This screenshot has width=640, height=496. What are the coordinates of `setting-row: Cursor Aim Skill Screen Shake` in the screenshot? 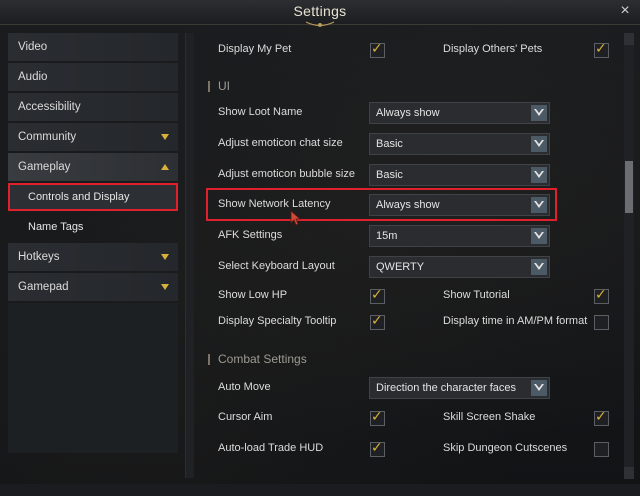 It's located at (405, 418).